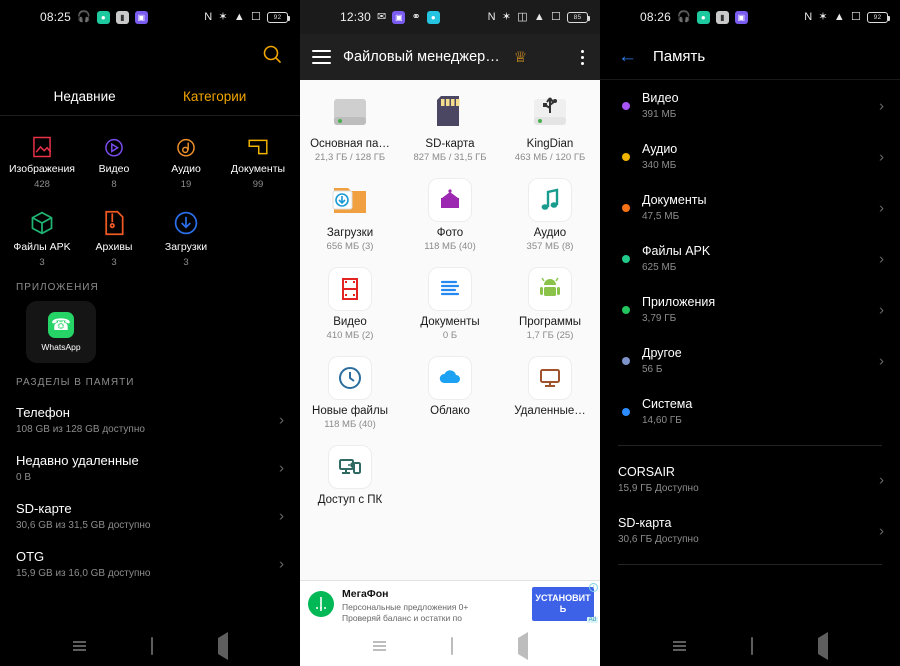 The height and width of the screenshot is (666, 900). I want to click on storage-row-phone: Телефон 108 GB из 128 GB доступно ›, so click(150, 420).